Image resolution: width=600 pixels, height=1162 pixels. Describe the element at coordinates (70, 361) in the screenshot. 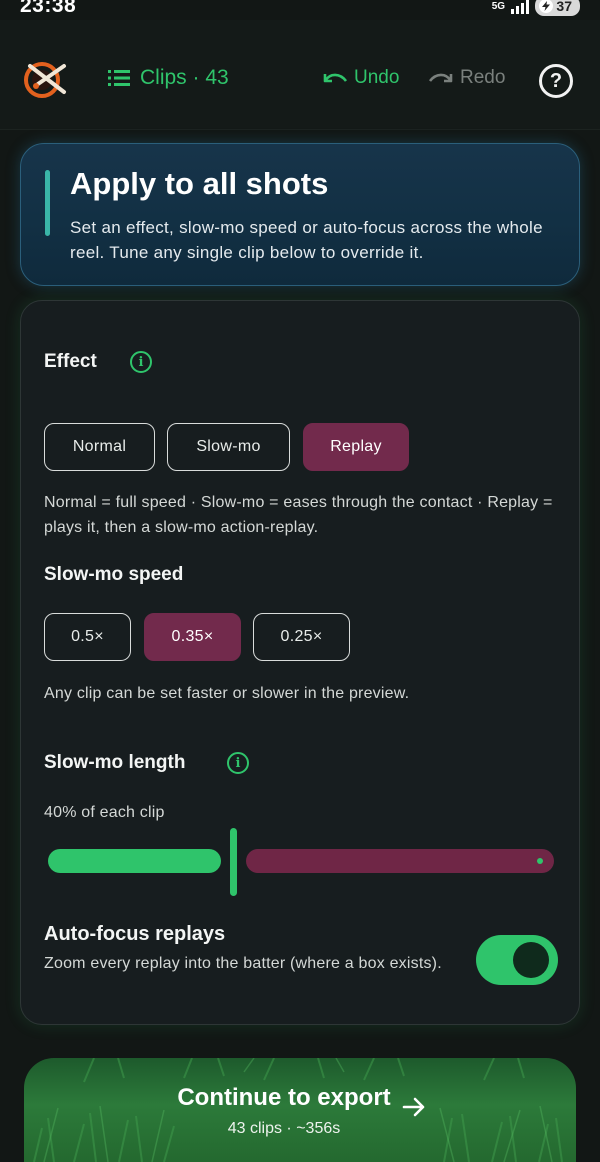

I see `effect-title: Effect` at that location.